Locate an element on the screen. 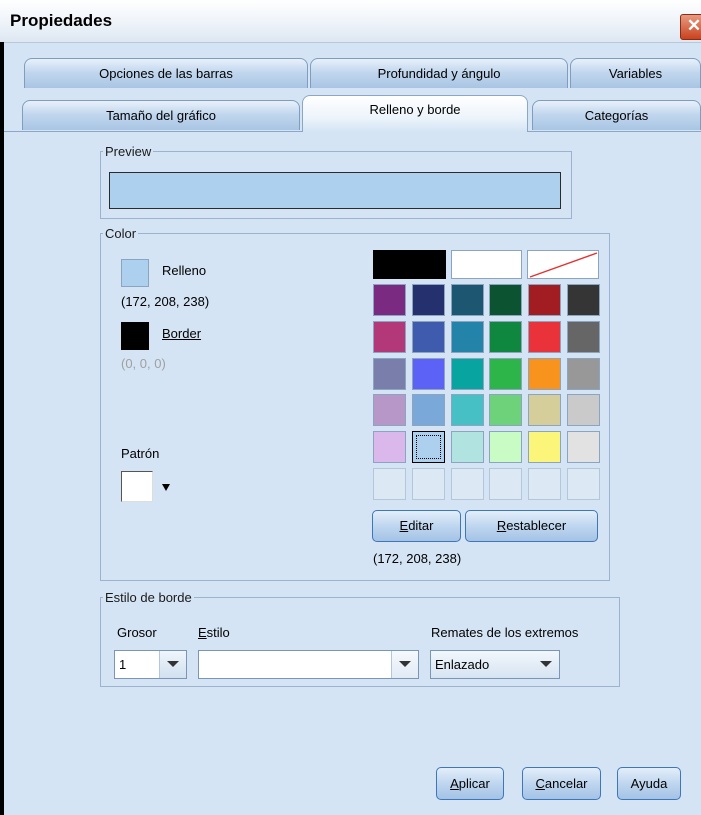 This screenshot has width=701, height=815. preview-legend: Preview is located at coordinates (128, 151).